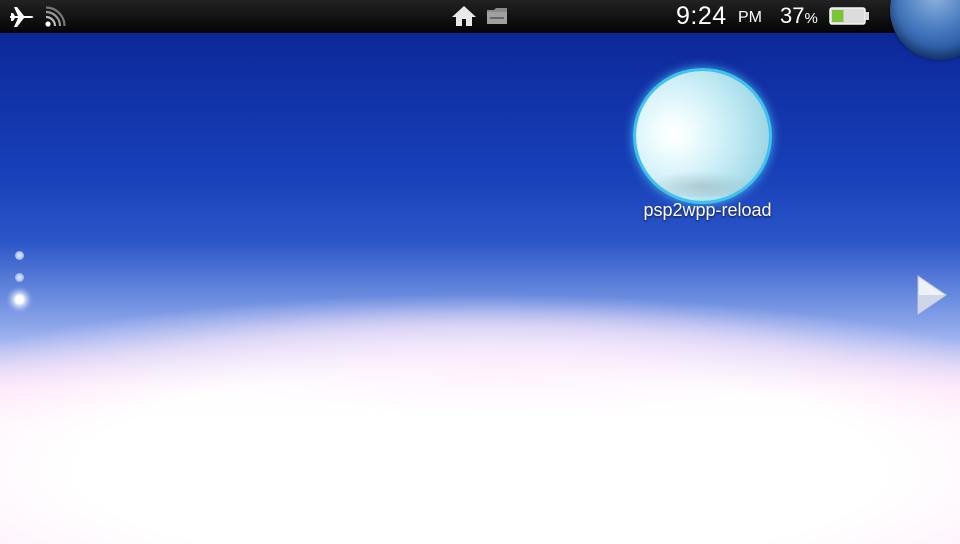 The height and width of the screenshot is (544, 960). What do you see at coordinates (701, 16) in the screenshot?
I see `clock-time: 9:24` at bounding box center [701, 16].